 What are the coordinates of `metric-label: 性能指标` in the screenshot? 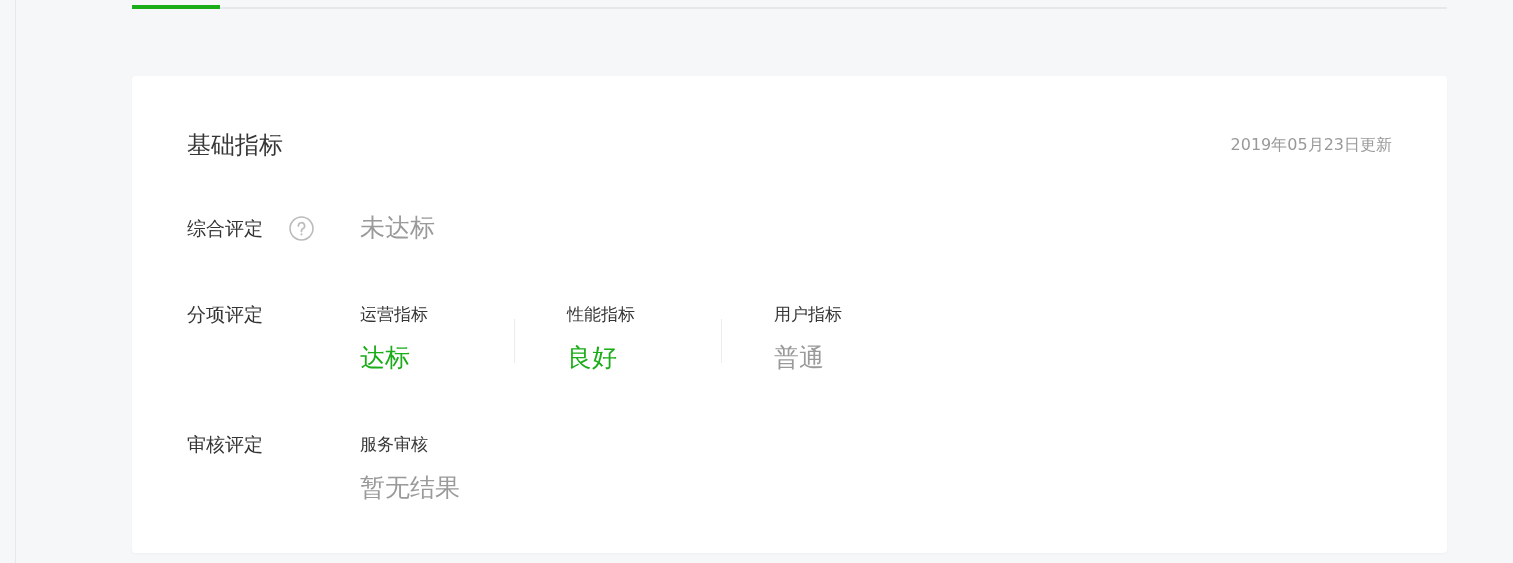 It's located at (601, 314).